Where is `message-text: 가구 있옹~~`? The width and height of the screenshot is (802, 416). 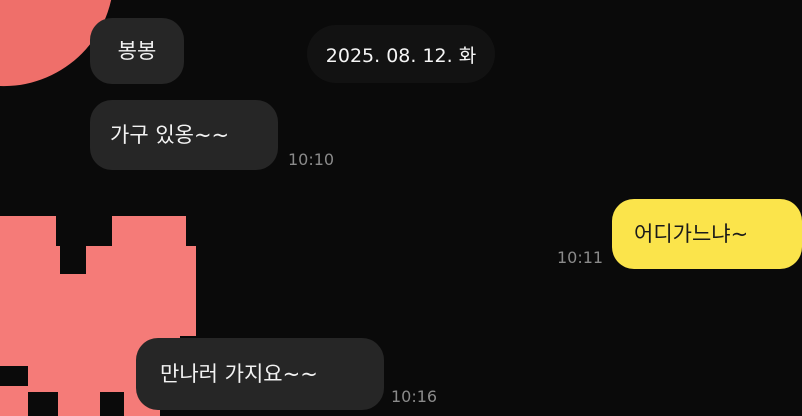
message-text: 가구 있옹~~ is located at coordinates (170, 134).